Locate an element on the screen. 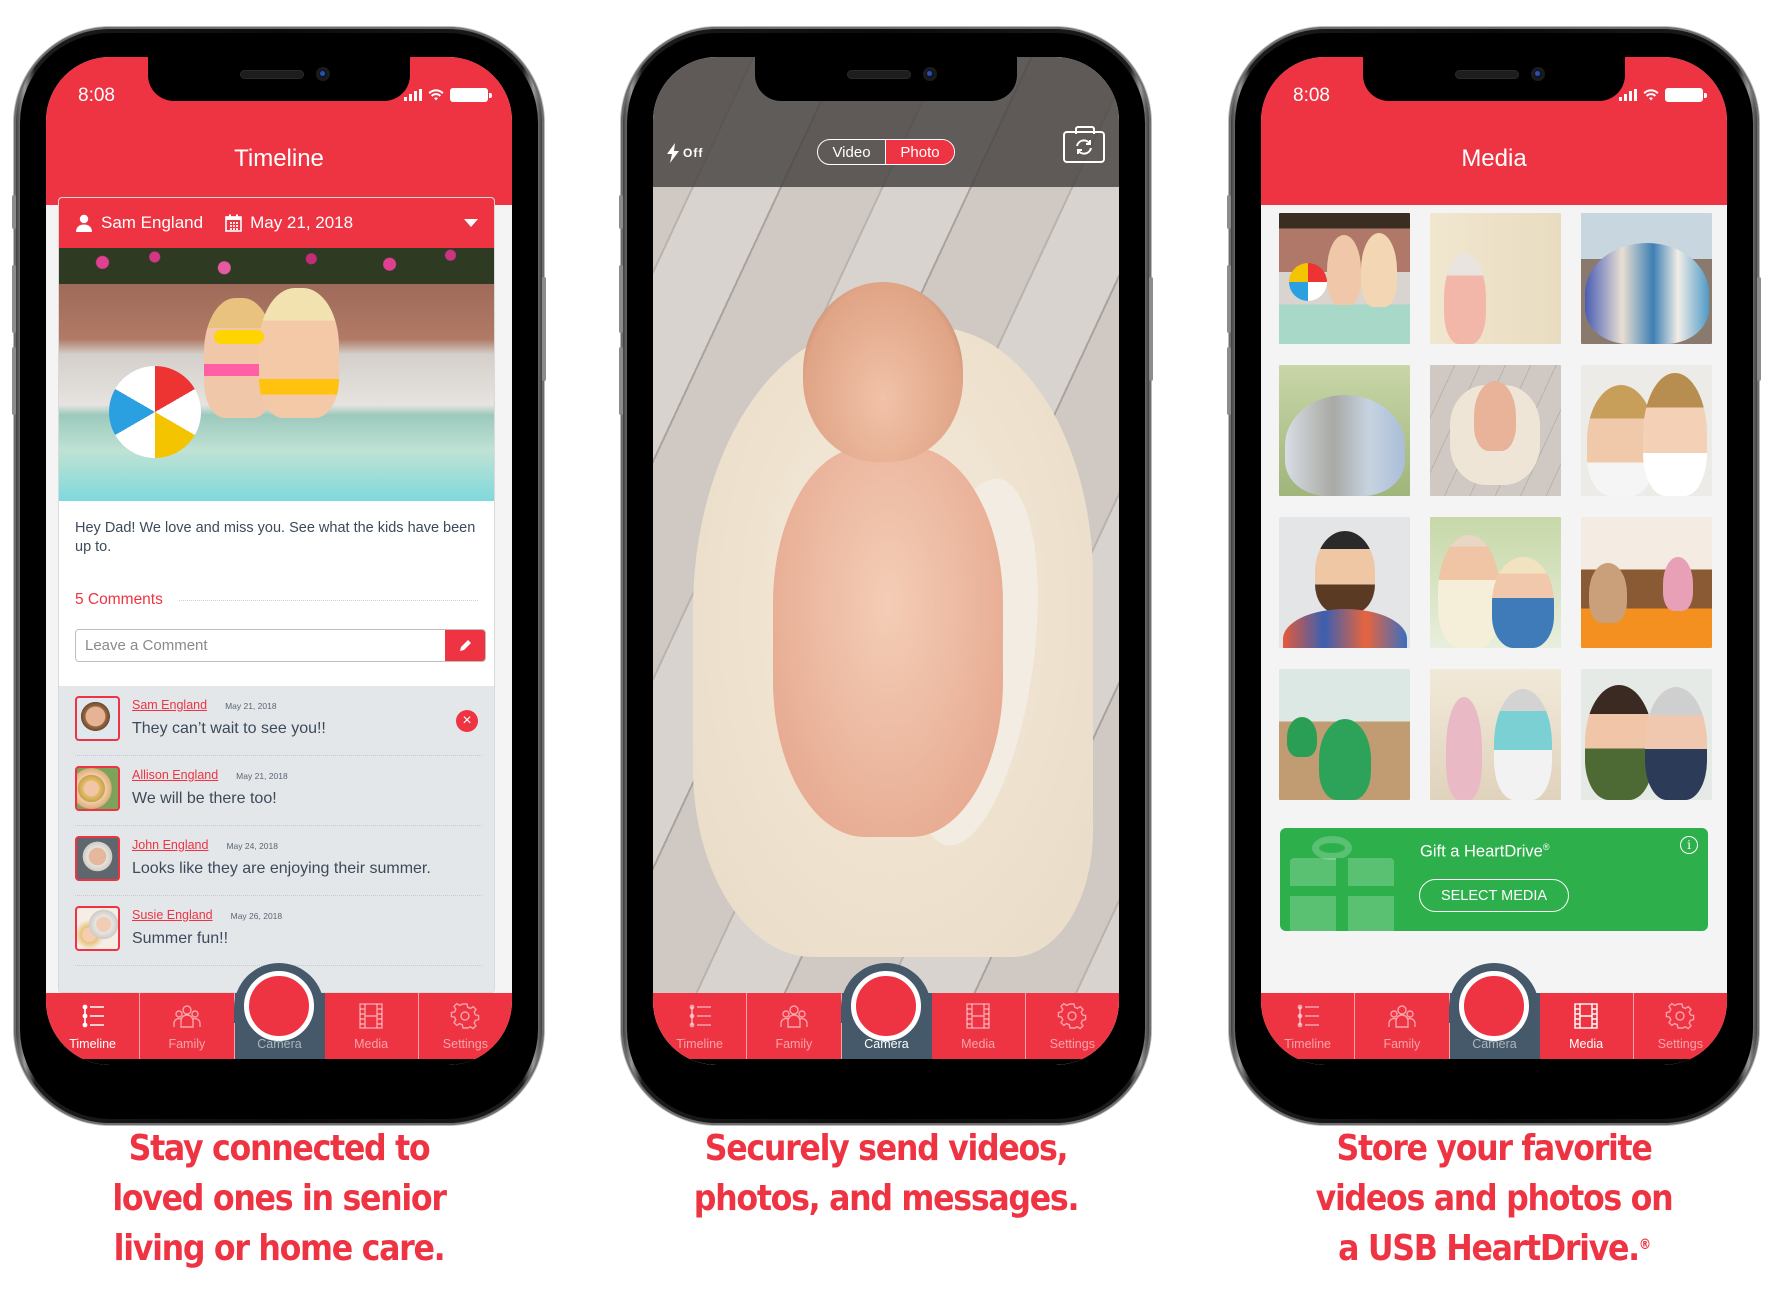 The image size is (1771, 1292). calendar-icon is located at coordinates (233, 223).